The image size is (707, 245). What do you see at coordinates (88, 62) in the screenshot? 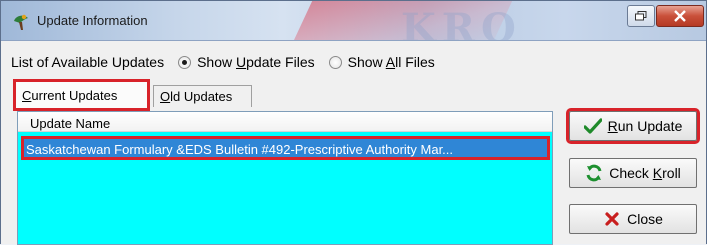
I see `list-updates-label: List of Available Updates` at bounding box center [88, 62].